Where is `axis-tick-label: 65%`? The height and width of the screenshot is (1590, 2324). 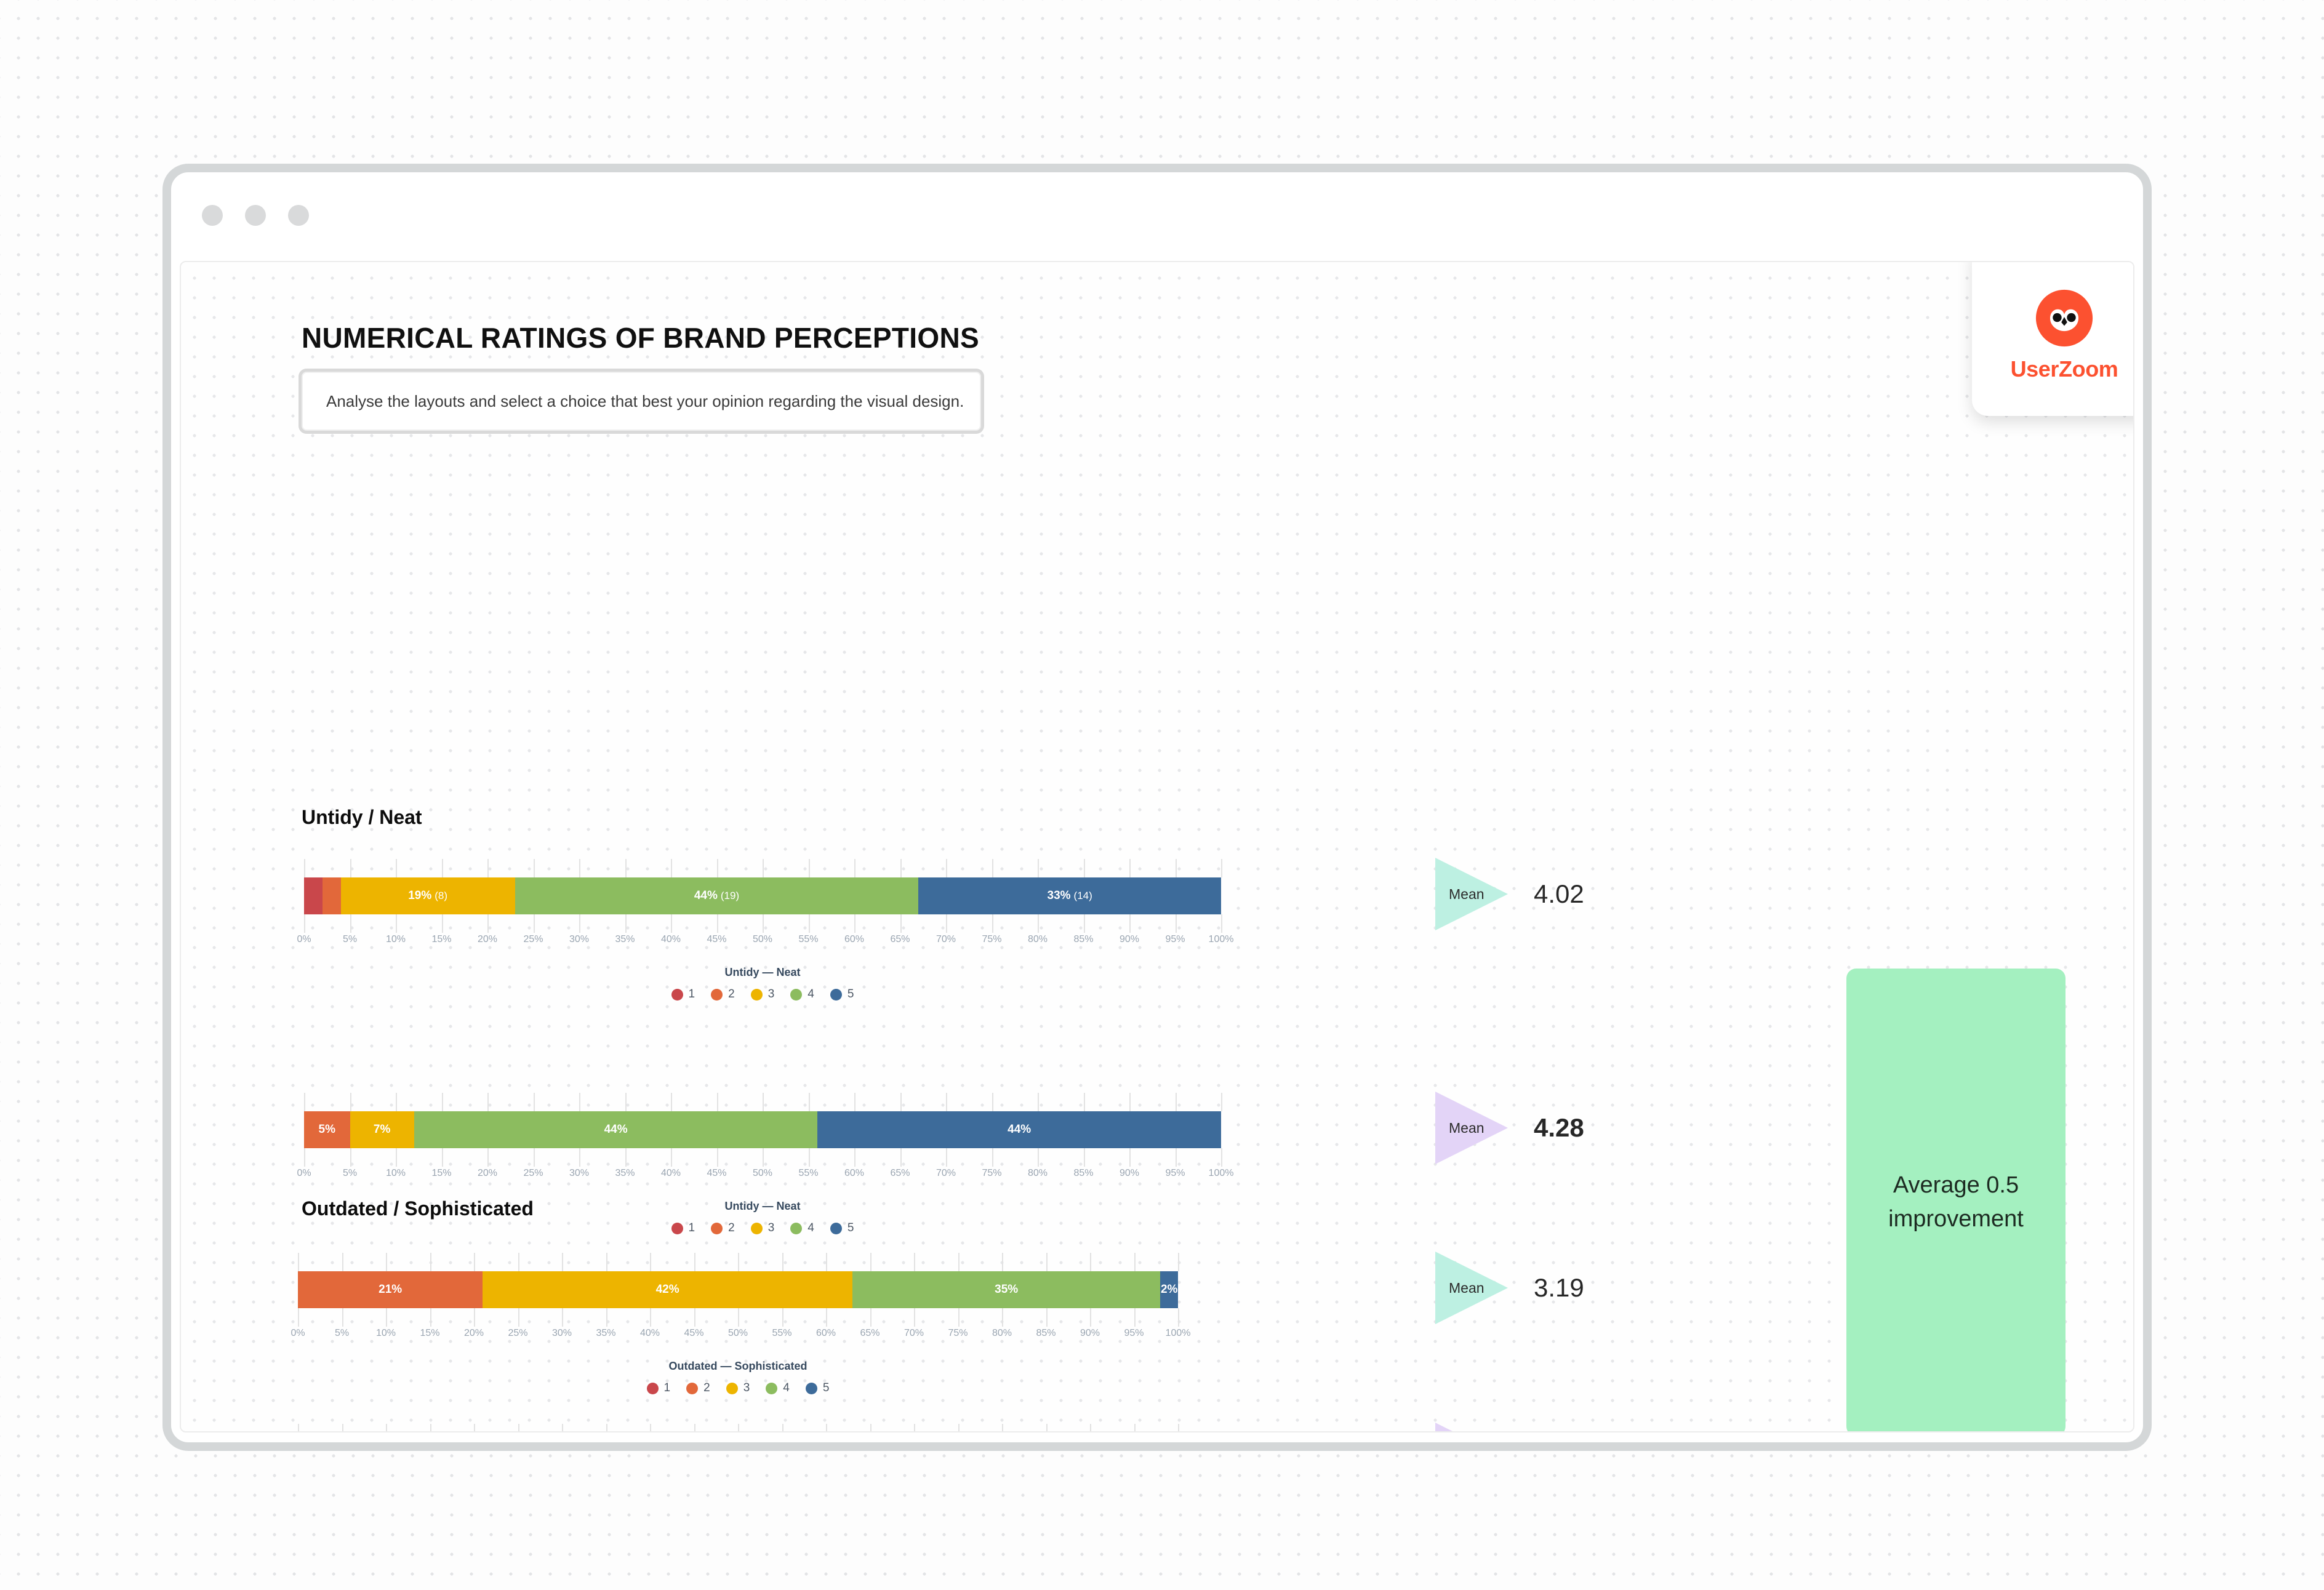
axis-tick-label: 65% is located at coordinates (900, 1173).